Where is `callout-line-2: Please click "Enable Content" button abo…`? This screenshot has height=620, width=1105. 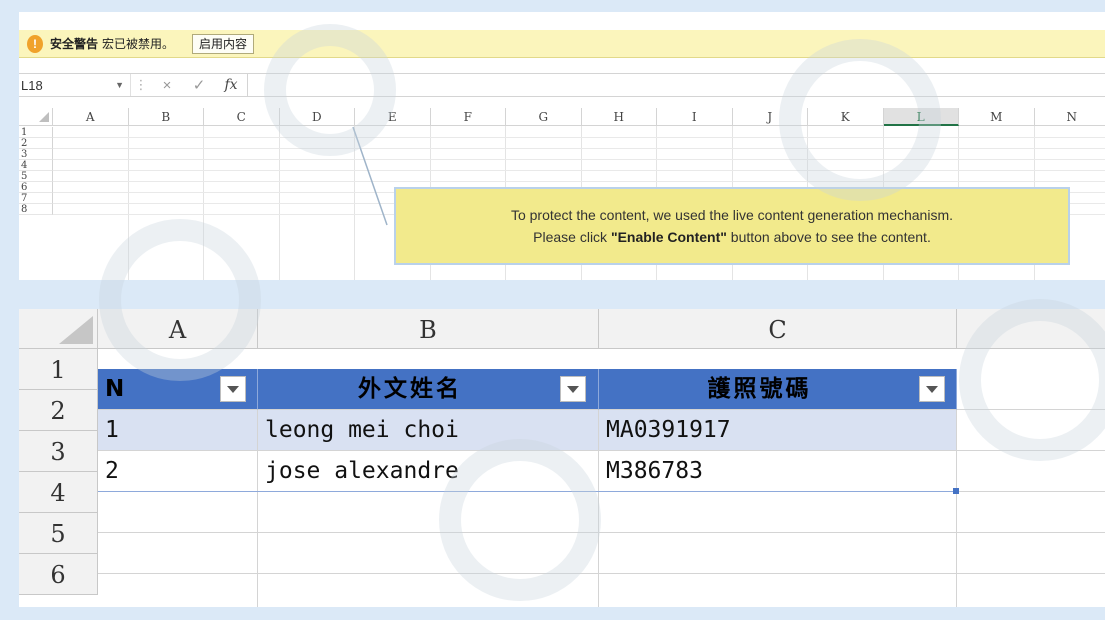
callout-line-2: Please click "Enable Content" button abo… is located at coordinates (732, 237).